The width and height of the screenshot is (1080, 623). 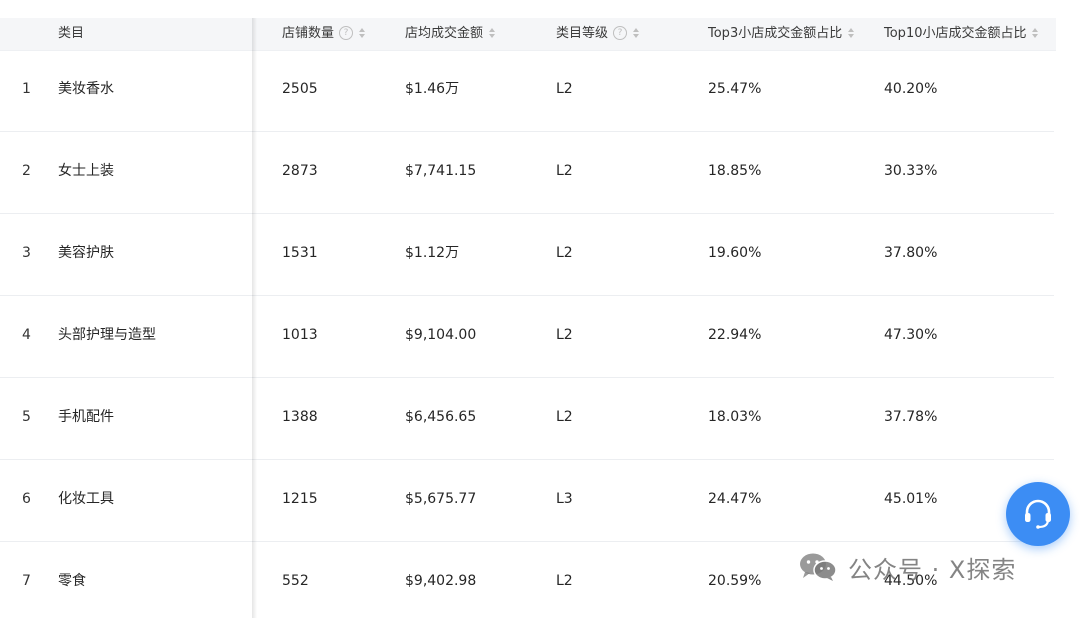 I want to click on header-level-label: 类目等级, so click(x=582, y=33).